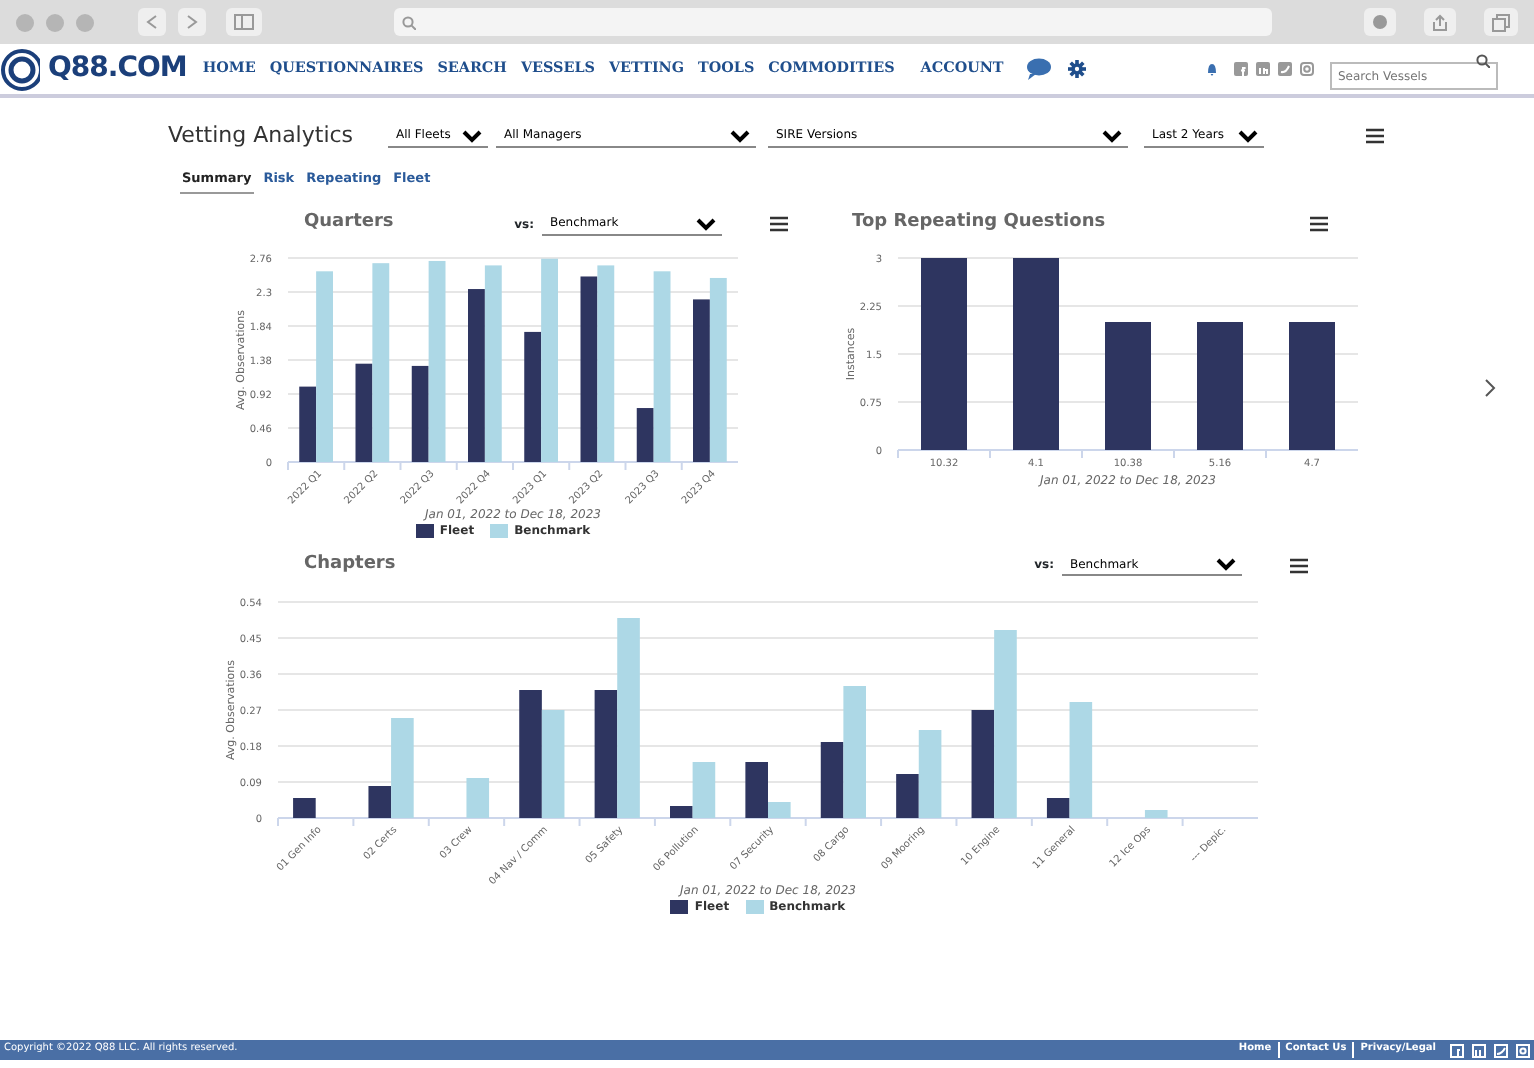 This screenshot has height=1068, width=1534. What do you see at coordinates (1212, 69) in the screenshot?
I see `bell-icon` at bounding box center [1212, 69].